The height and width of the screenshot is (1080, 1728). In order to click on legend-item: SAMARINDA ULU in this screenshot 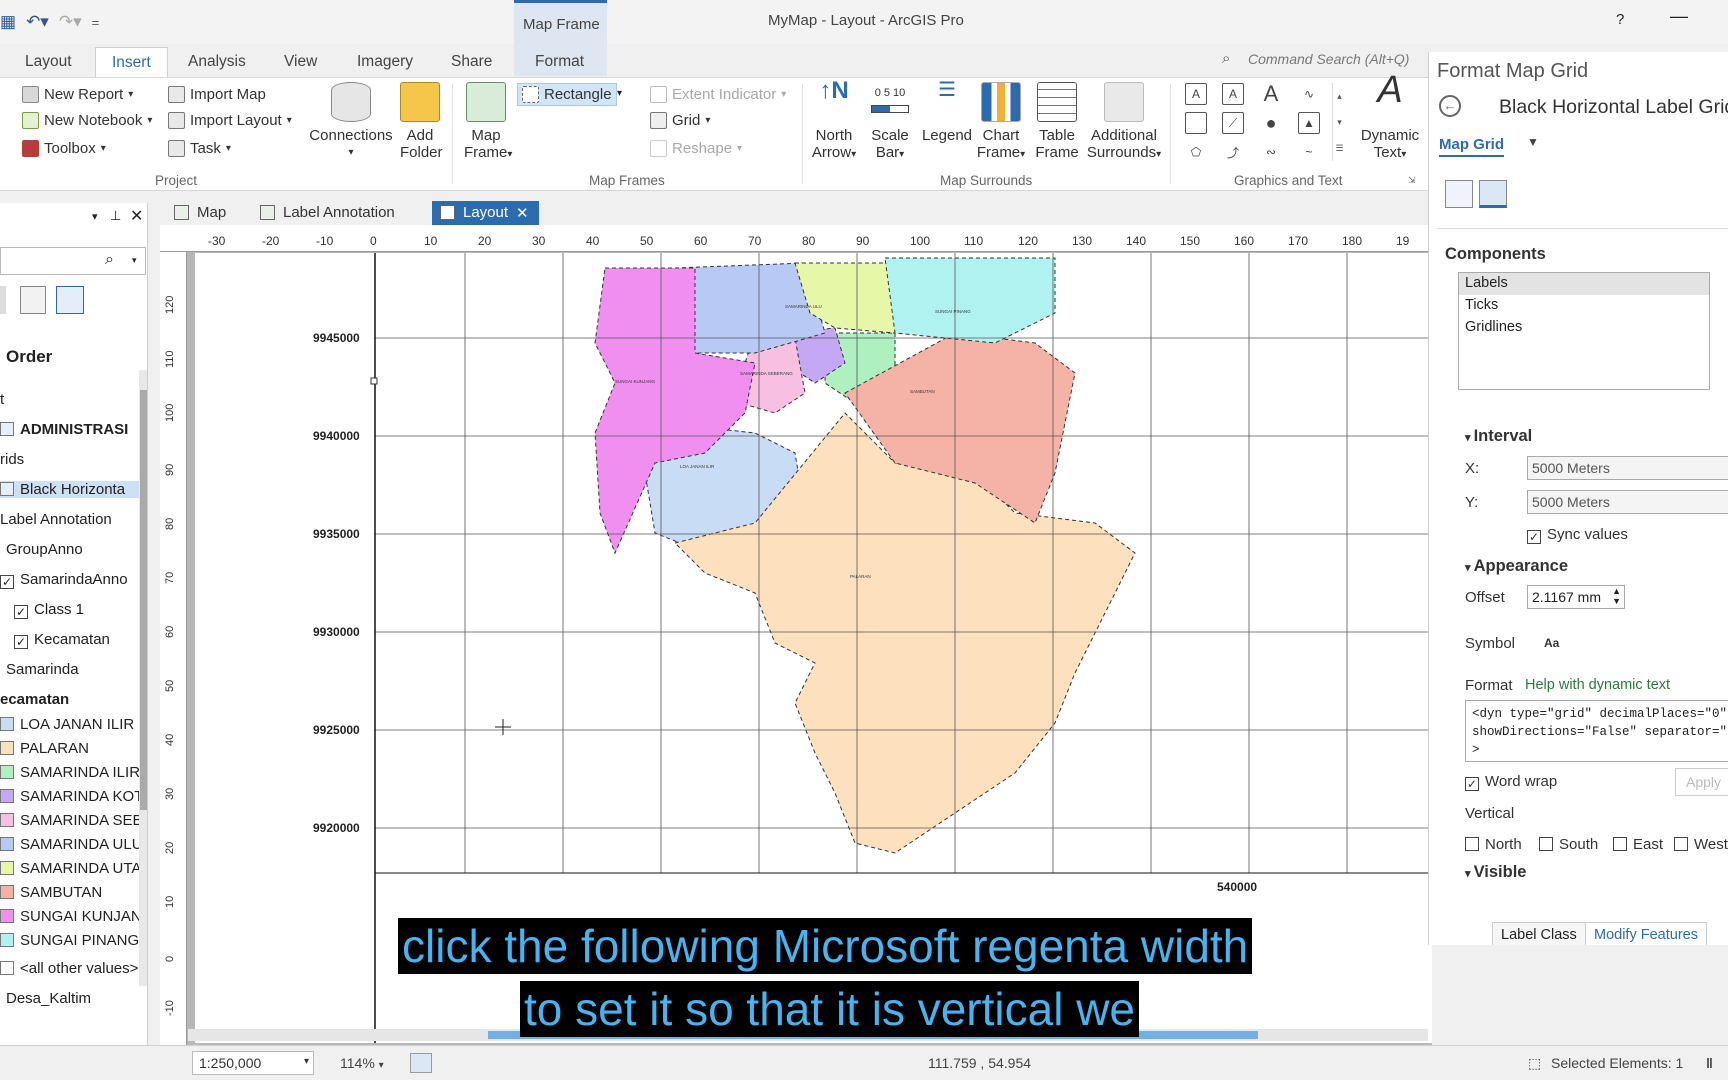, I will do `click(71, 844)`.